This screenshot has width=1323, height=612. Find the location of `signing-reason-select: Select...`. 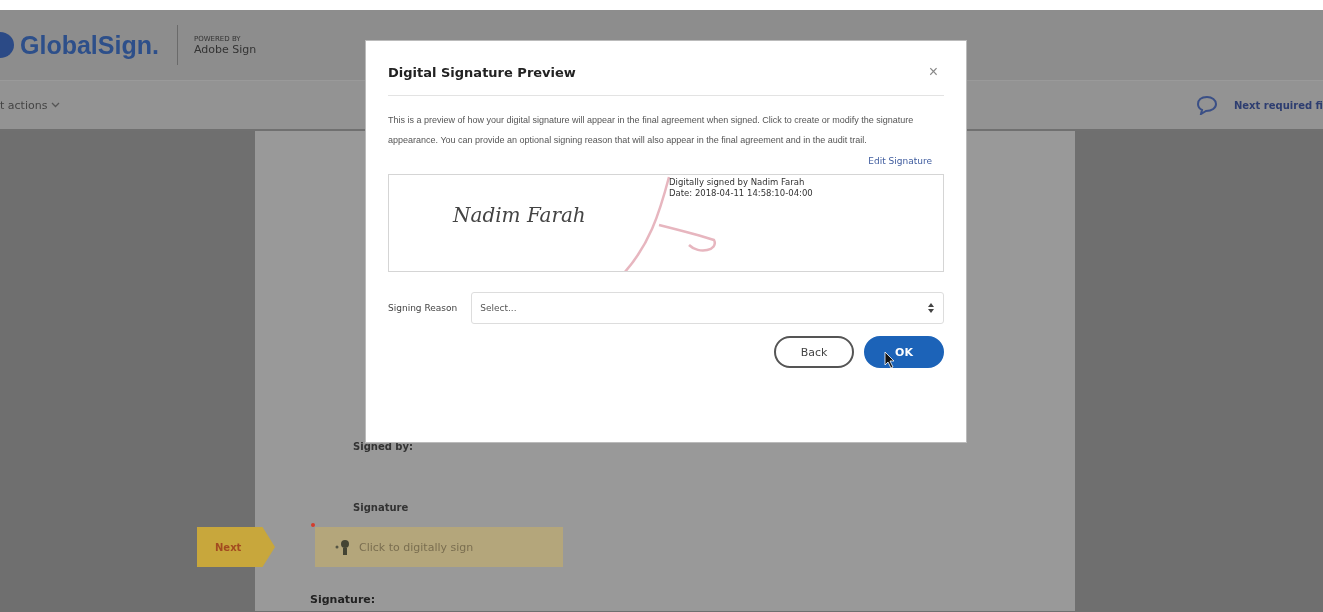

signing-reason-select: Select... is located at coordinates (707, 308).